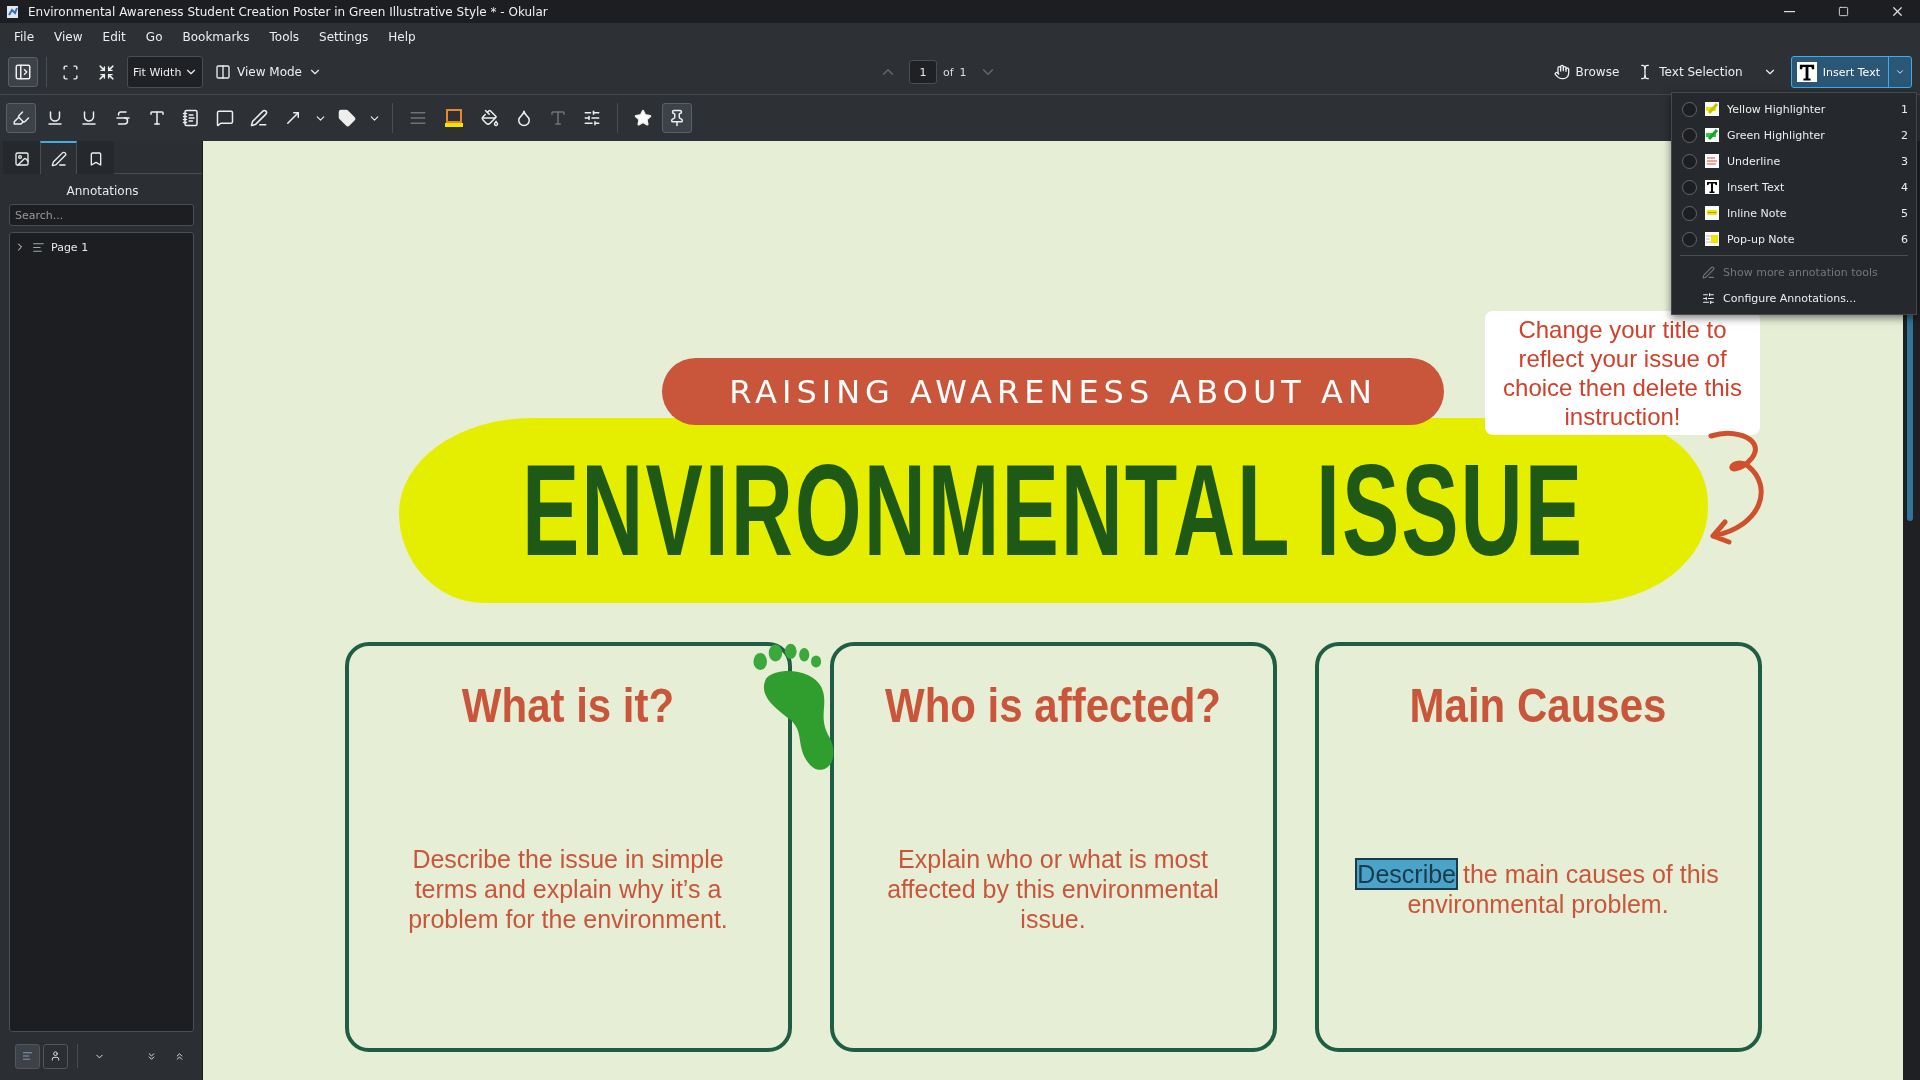 Image resolution: width=1920 pixels, height=1080 pixels. Describe the element at coordinates (268, 72) in the screenshot. I see `view-mode-button: View Mode` at that location.